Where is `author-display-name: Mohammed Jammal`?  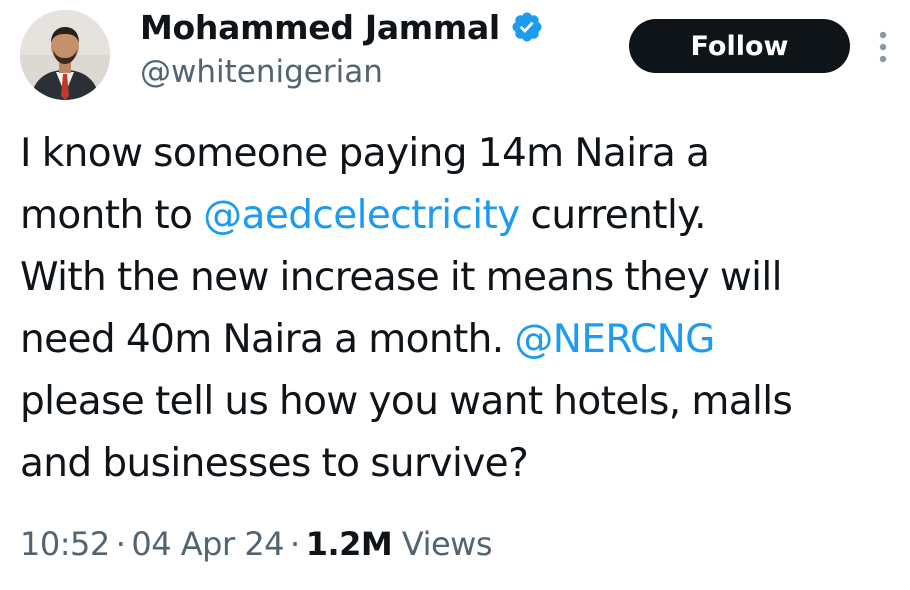
author-display-name: Mohammed Jammal is located at coordinates (320, 27).